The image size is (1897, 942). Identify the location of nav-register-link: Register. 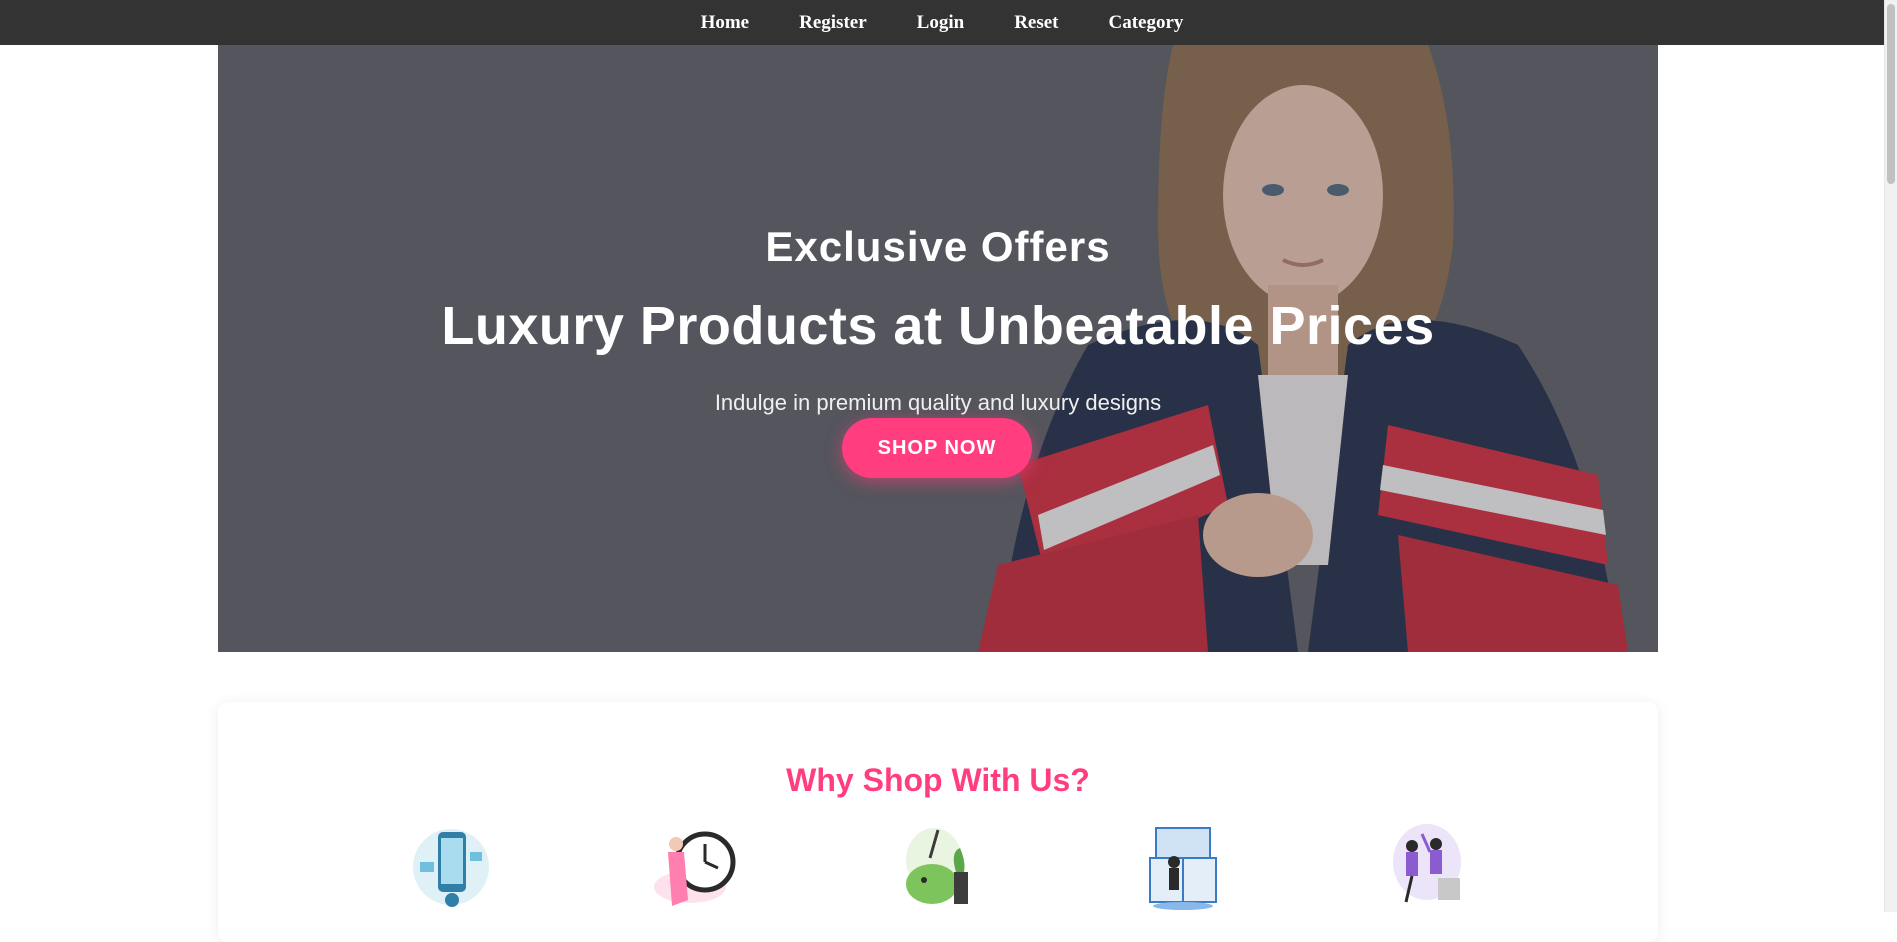
(833, 22).